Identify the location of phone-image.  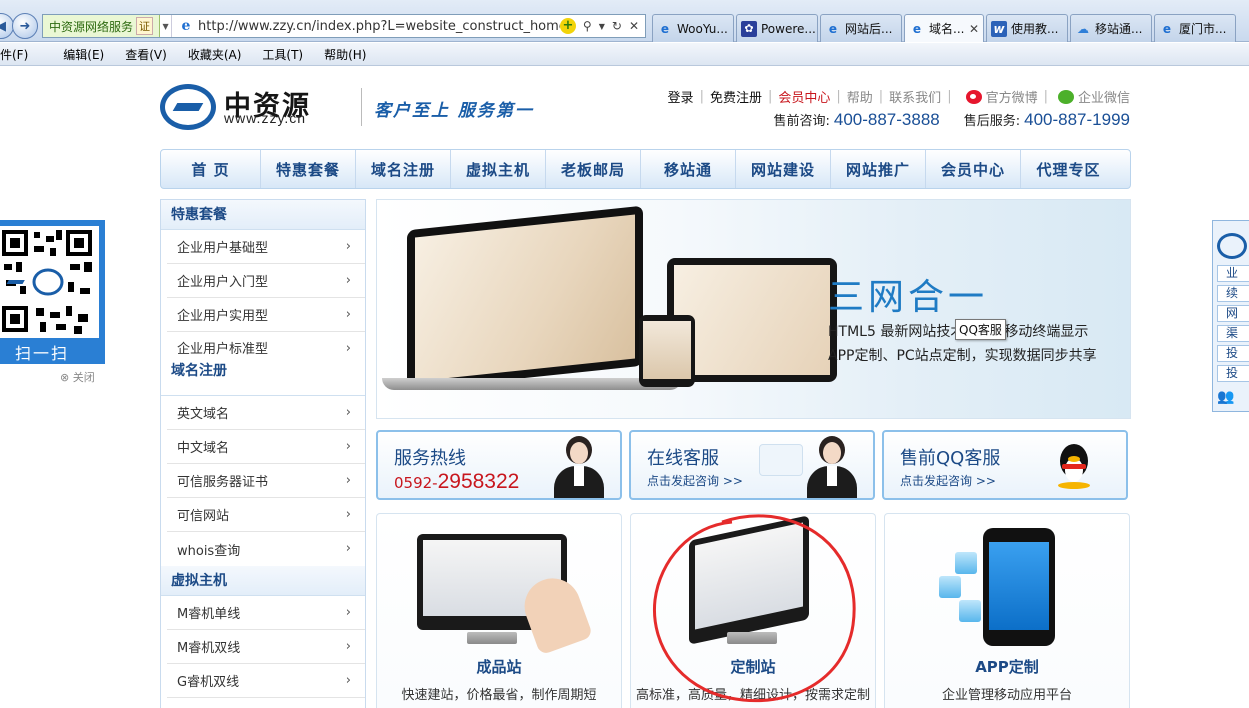
(667, 351).